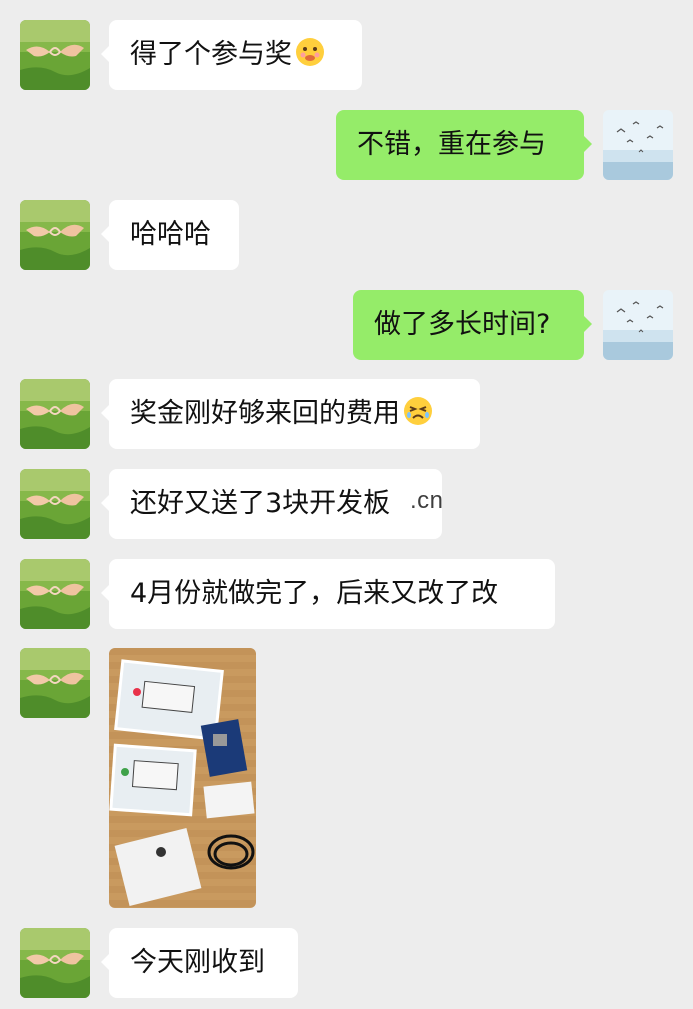 The height and width of the screenshot is (1009, 693). I want to click on message-text: 4月份就做完了，后来又改了改, so click(314, 593).